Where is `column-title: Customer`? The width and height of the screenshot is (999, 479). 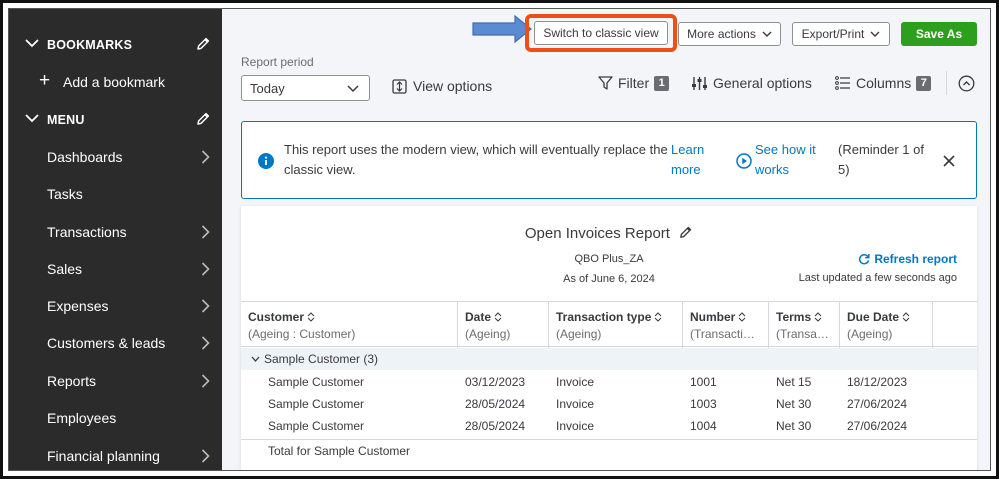
column-title: Customer is located at coordinates (276, 317).